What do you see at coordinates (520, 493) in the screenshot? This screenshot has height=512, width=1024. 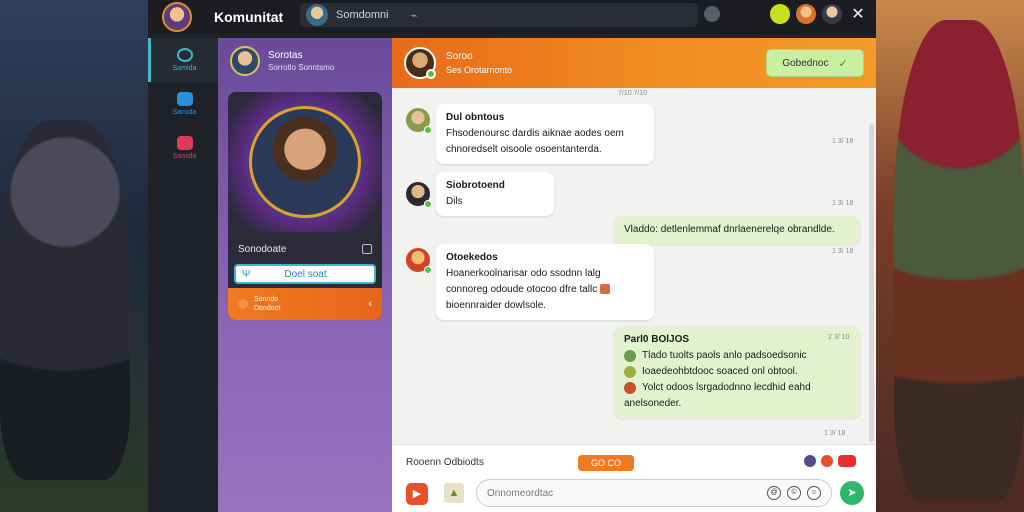 I see `message-input-placeholder: Onnomeordtac` at bounding box center [520, 493].